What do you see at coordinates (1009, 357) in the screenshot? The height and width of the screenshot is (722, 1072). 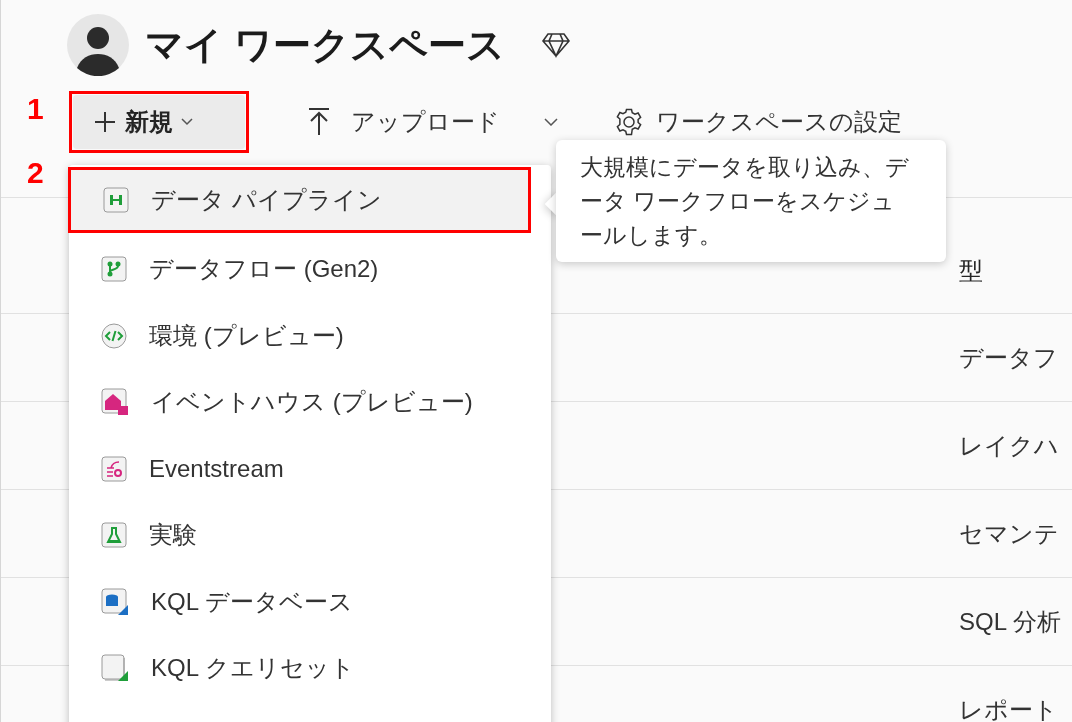 I see `table-cell-text: データフ` at bounding box center [1009, 357].